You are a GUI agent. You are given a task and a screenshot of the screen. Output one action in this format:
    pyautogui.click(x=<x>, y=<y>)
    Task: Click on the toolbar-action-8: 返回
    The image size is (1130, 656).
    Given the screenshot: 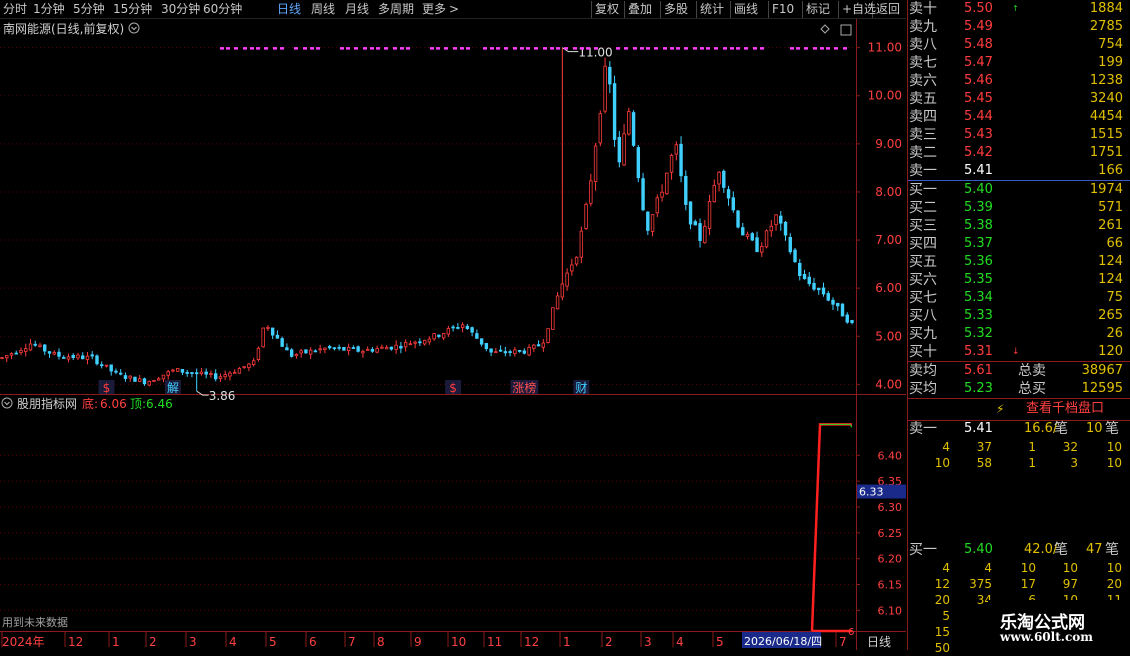 What is the action you would take?
    pyautogui.click(x=888, y=9)
    